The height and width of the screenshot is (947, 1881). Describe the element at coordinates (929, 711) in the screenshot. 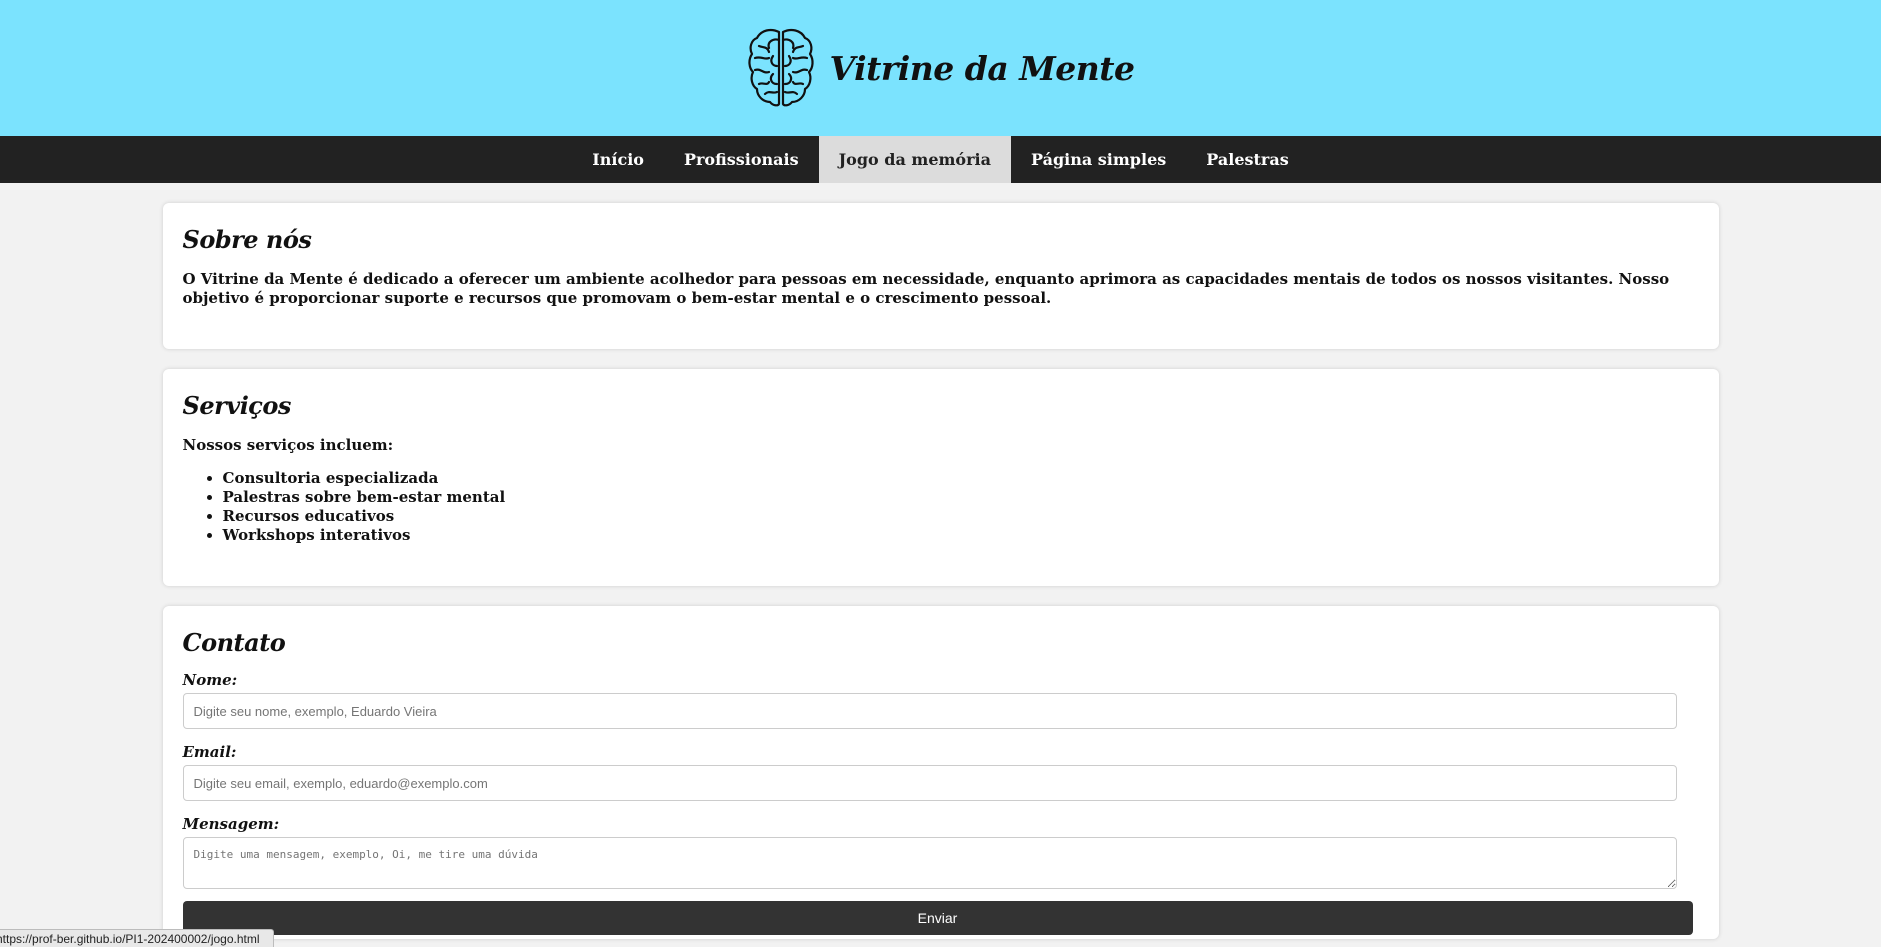

I see `name-input` at that location.